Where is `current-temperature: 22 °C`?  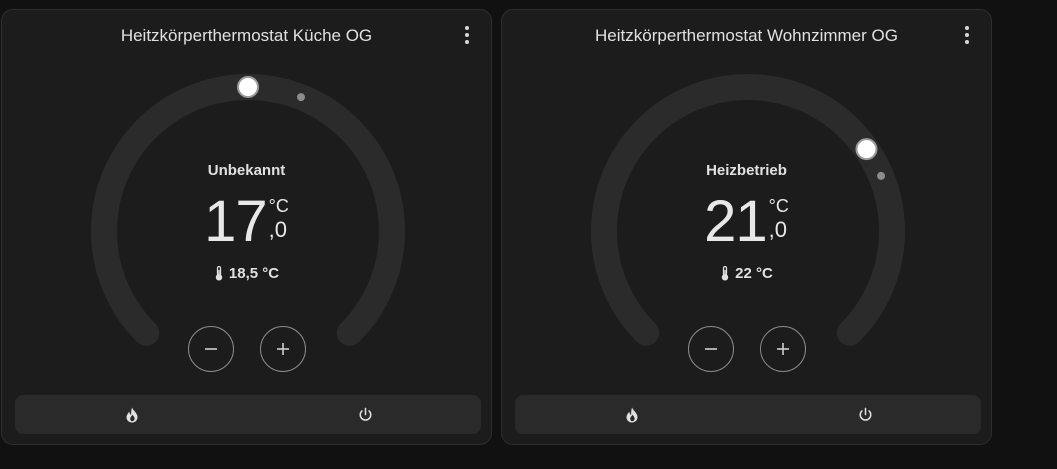 current-temperature: 22 °C is located at coordinates (746, 273).